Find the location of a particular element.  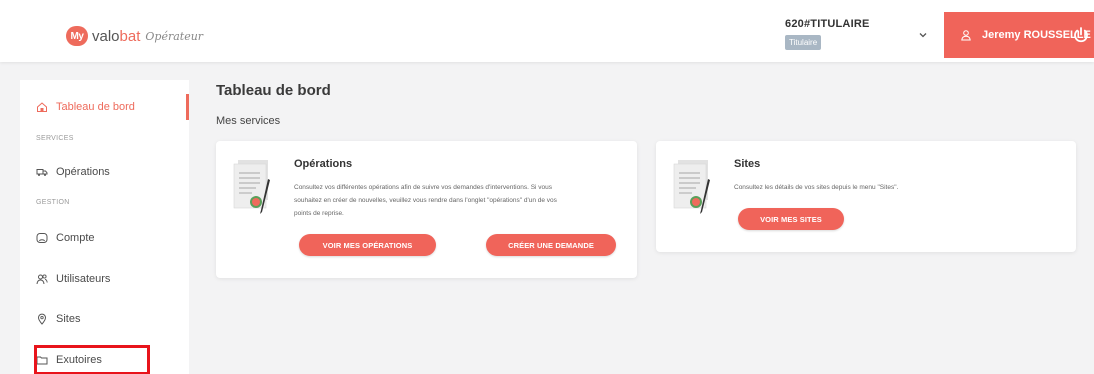

page-title: Tableau de bord is located at coordinates (273, 90).